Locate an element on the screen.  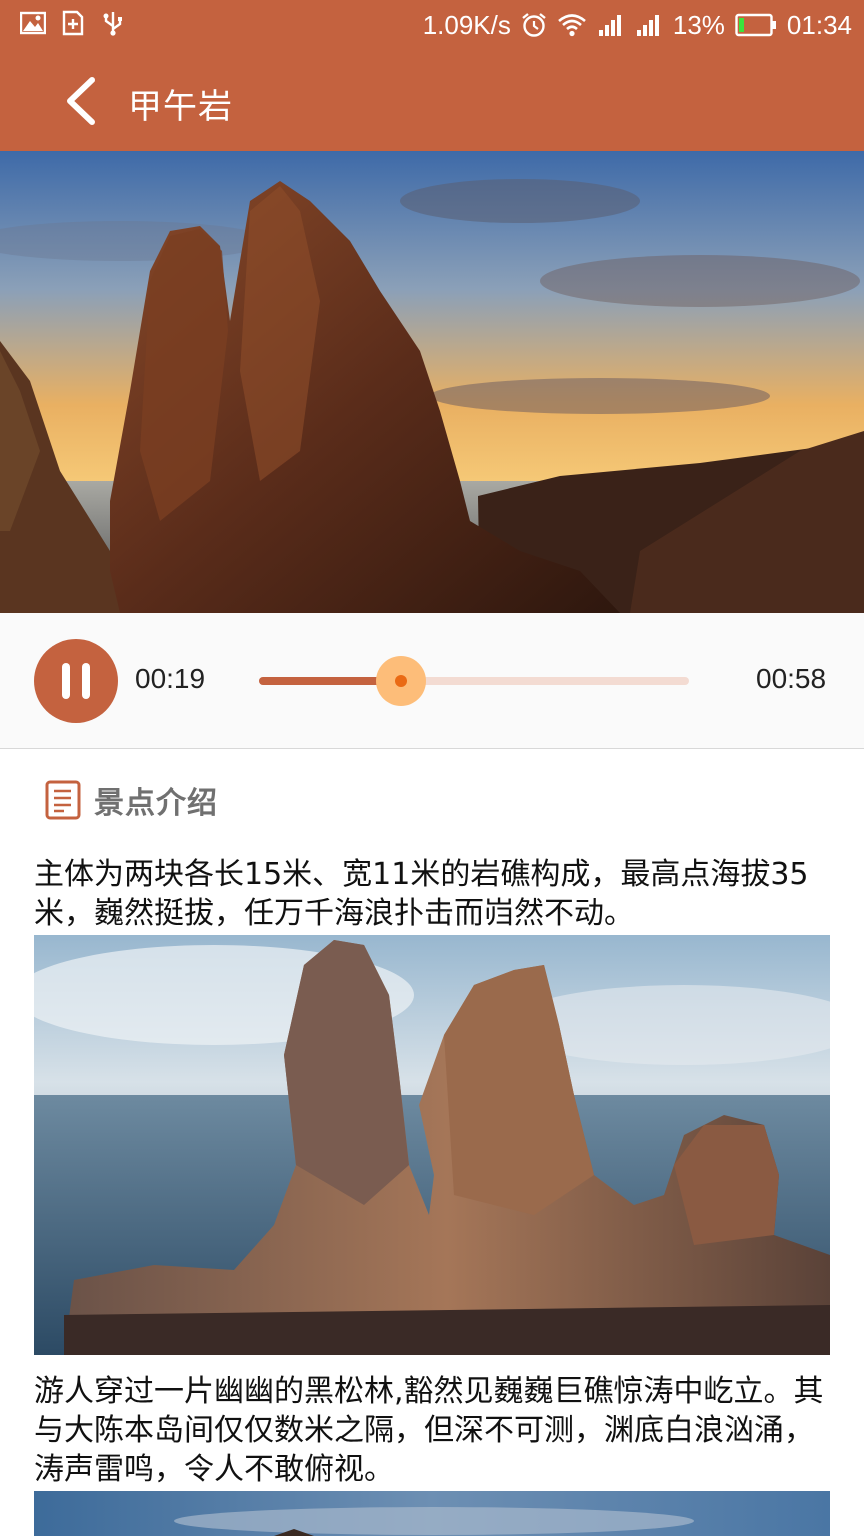
status-left-icons is located at coordinates (73, 23).